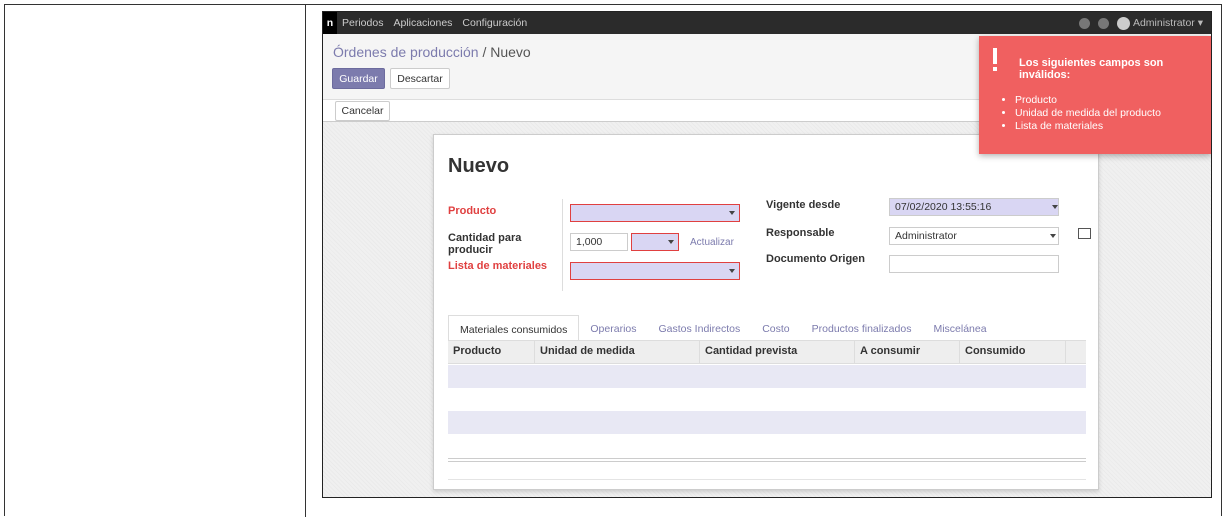 This screenshot has height=517, width=1226. I want to click on table-column-divider, so click(305, 261).